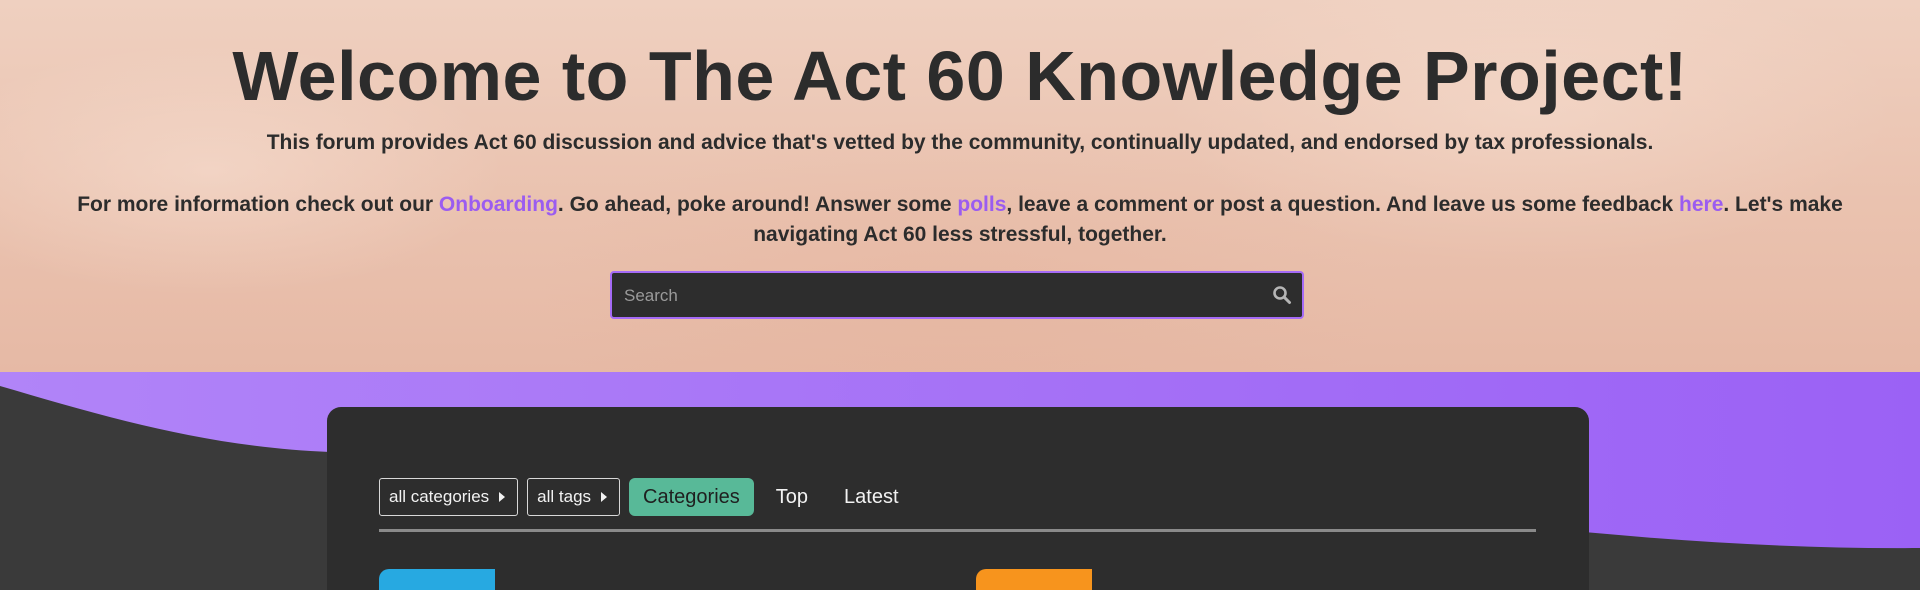 The width and height of the screenshot is (1920, 590). I want to click on dropdown-label: all categories, so click(439, 496).